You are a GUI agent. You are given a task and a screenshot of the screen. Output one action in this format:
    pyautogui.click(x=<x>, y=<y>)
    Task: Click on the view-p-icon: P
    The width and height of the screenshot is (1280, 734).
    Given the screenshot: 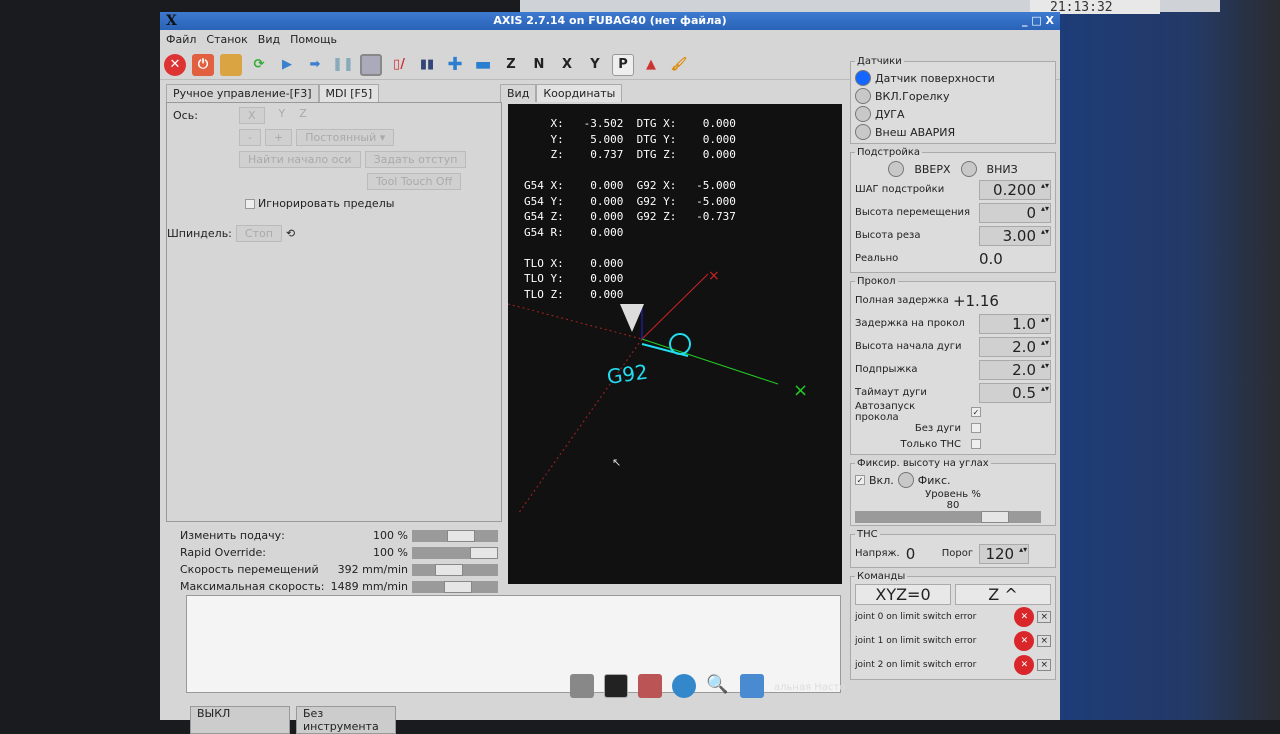 What is the action you would take?
    pyautogui.click(x=623, y=64)
    